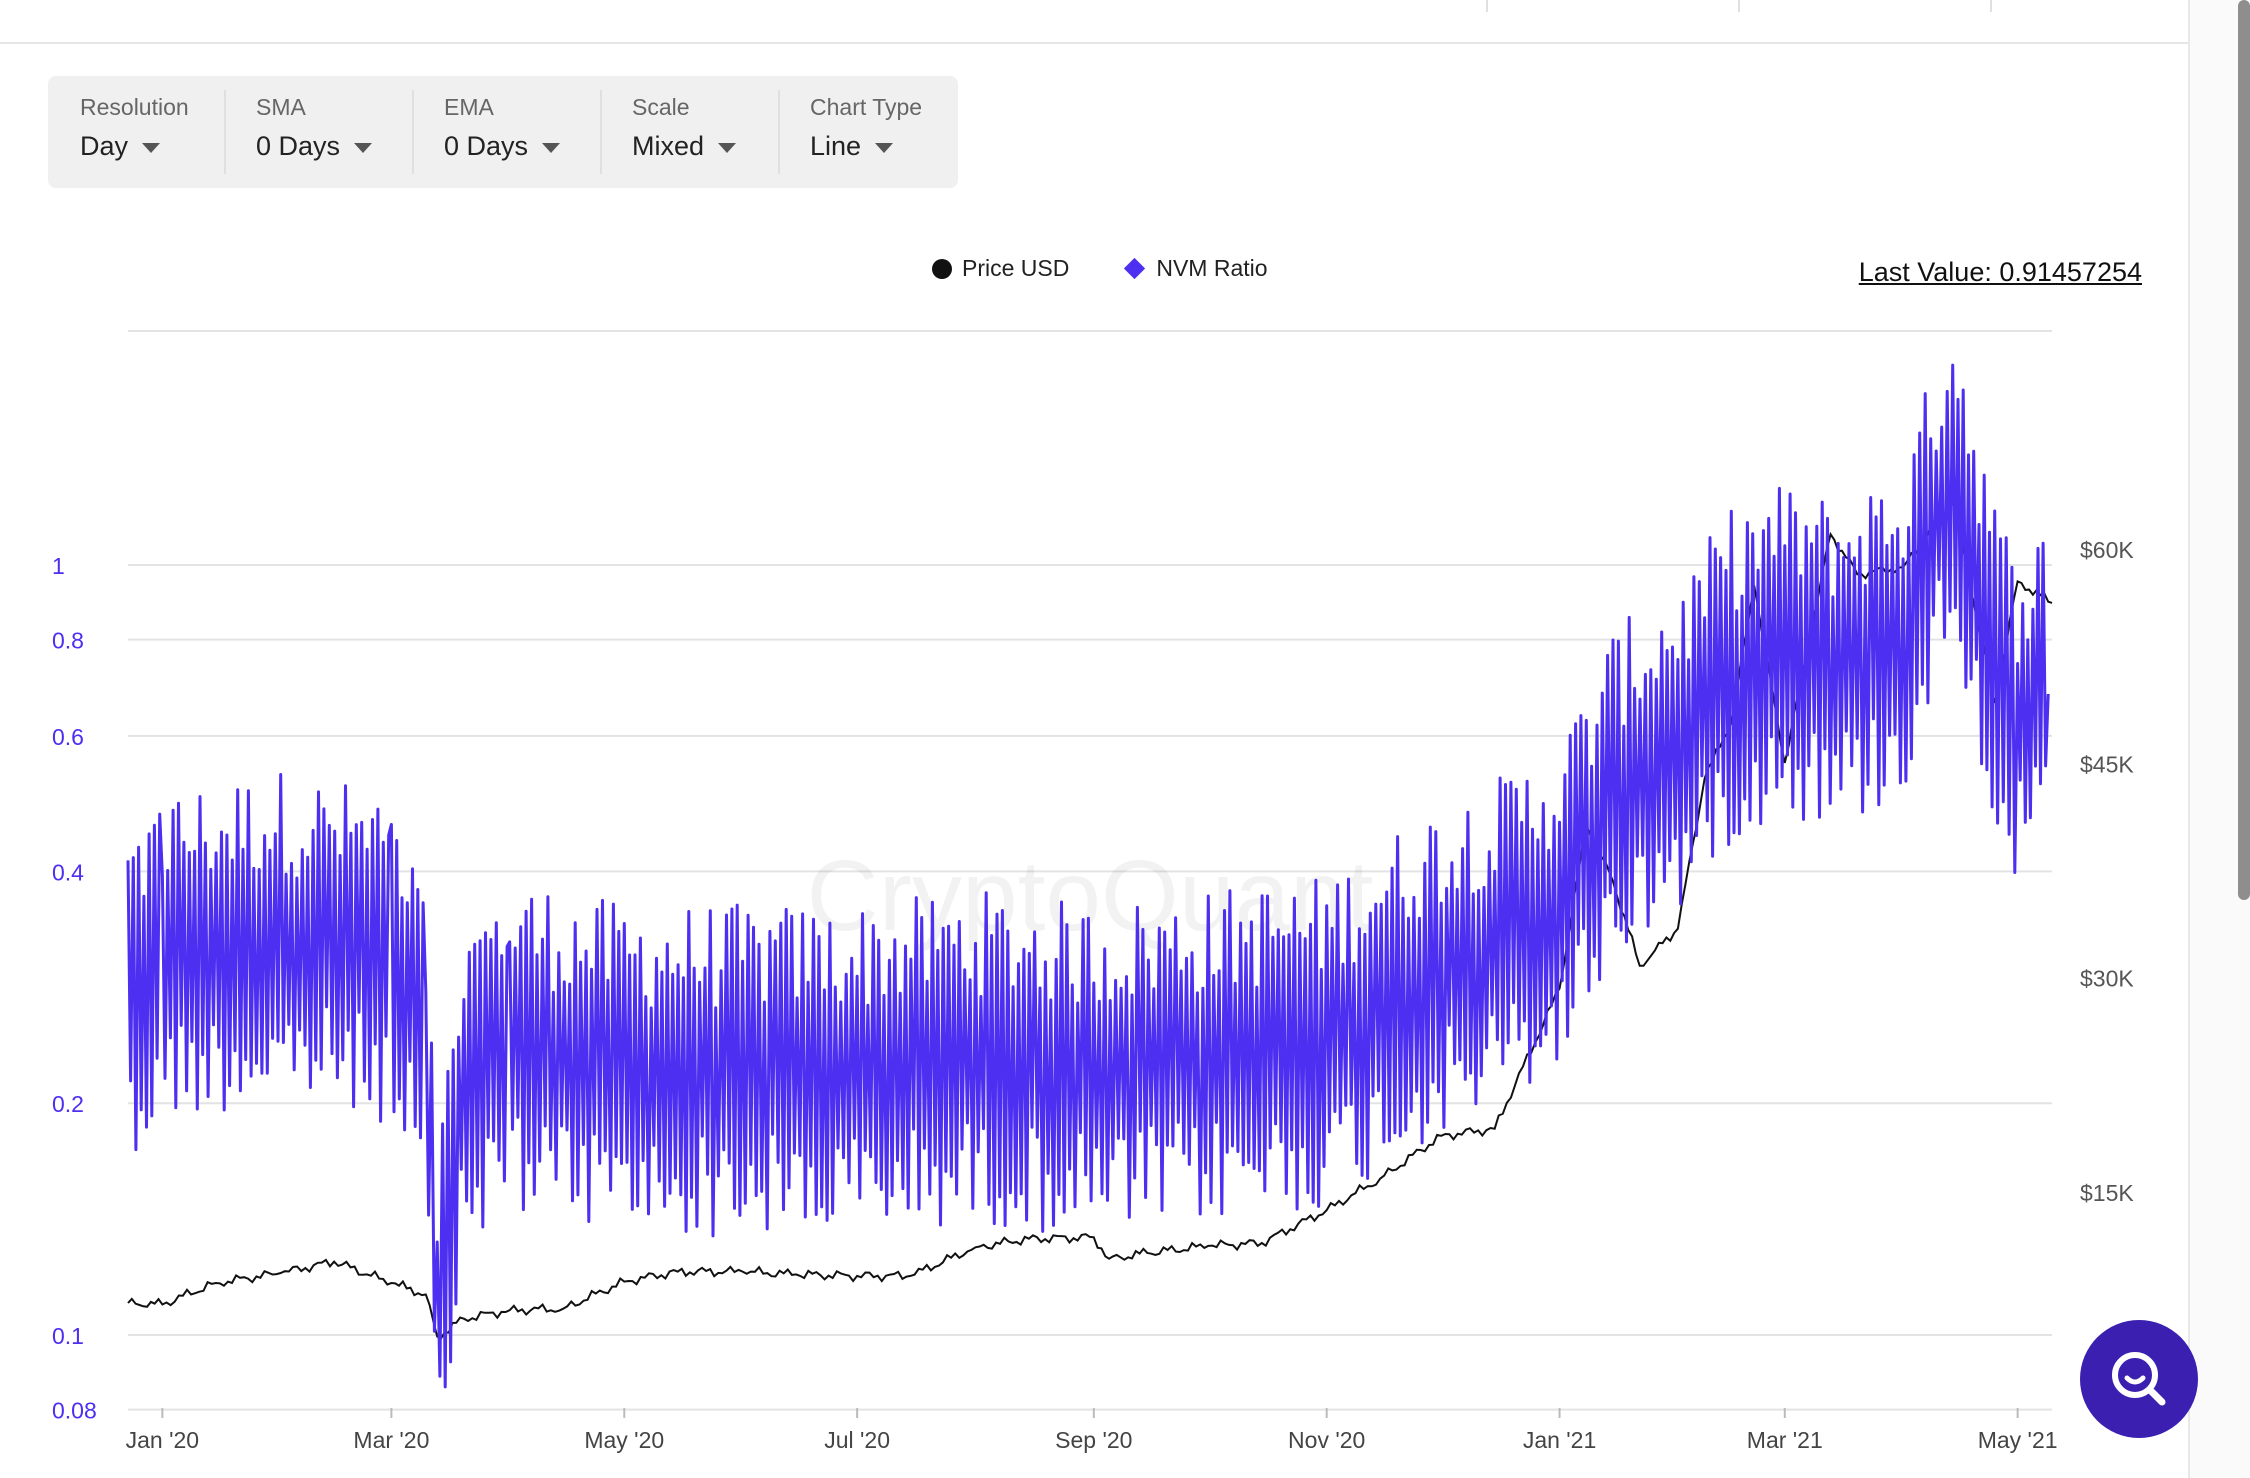 Image resolution: width=2250 pixels, height=1478 pixels. Describe the element at coordinates (1135, 268) in the screenshot. I see `diamond-marker-icon` at that location.